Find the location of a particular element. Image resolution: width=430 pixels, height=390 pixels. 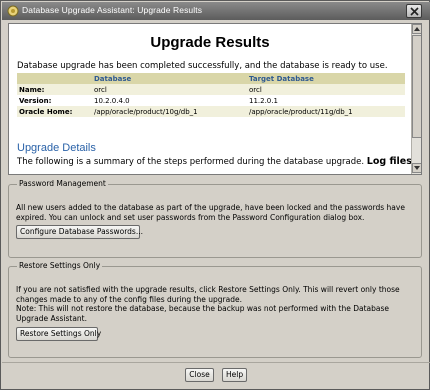

table-cell: /app/oracle/product/10g/db_1 is located at coordinates (169, 111).